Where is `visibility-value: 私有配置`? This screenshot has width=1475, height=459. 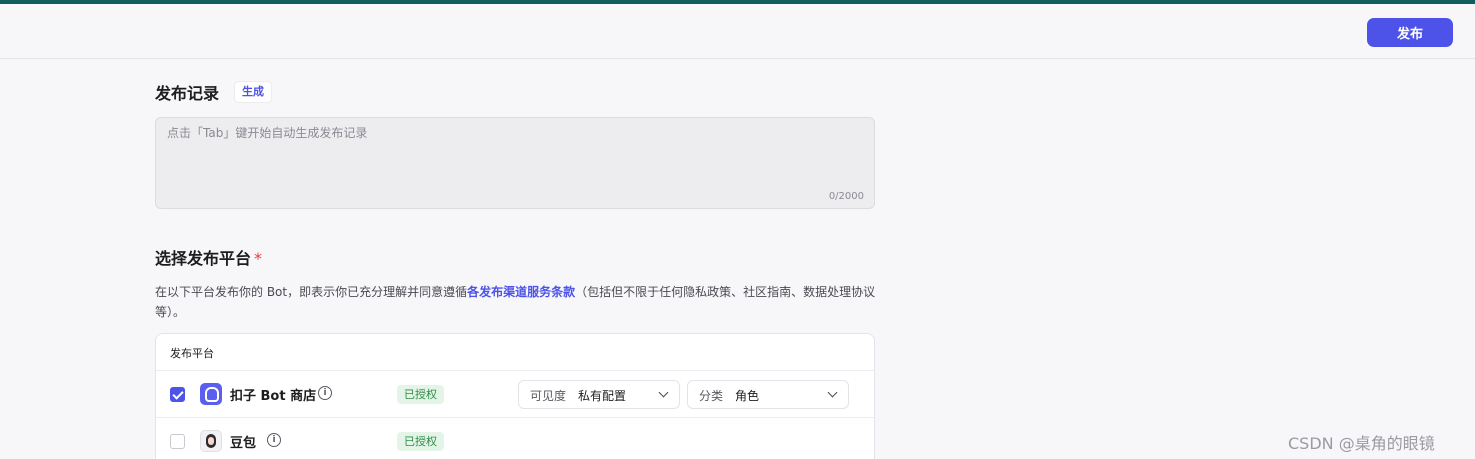 visibility-value: 私有配置 is located at coordinates (602, 396).